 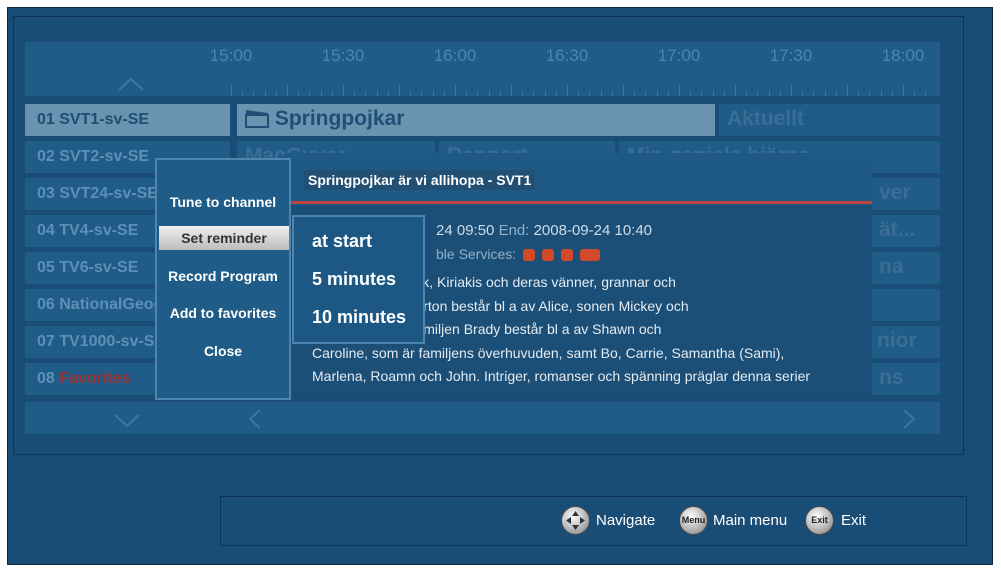 What do you see at coordinates (544, 230) in the screenshot?
I see `info-time: 24 09:50 End: 2008-09-24 10:40` at bounding box center [544, 230].